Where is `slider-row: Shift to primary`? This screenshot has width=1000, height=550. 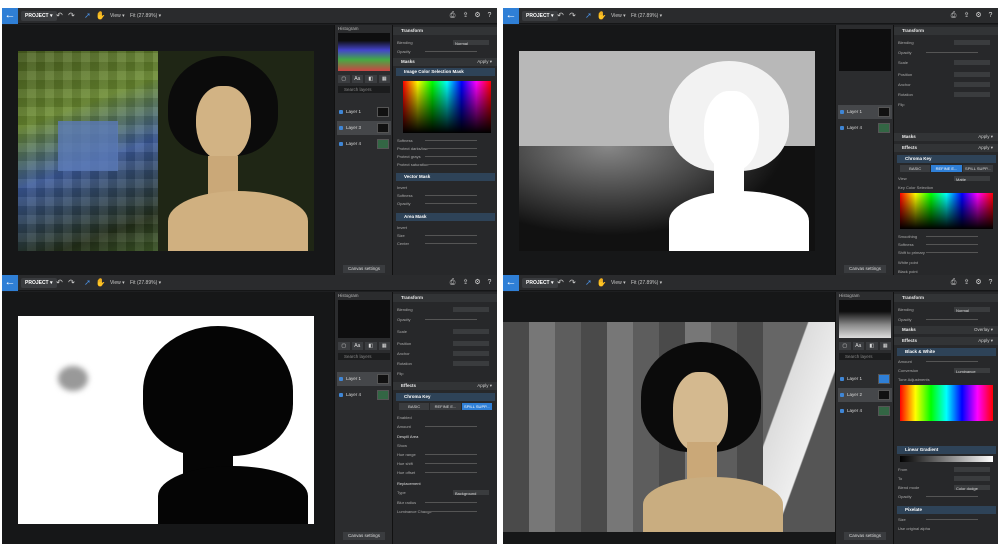
slider-row: Shift to primary is located at coordinates (947, 252).